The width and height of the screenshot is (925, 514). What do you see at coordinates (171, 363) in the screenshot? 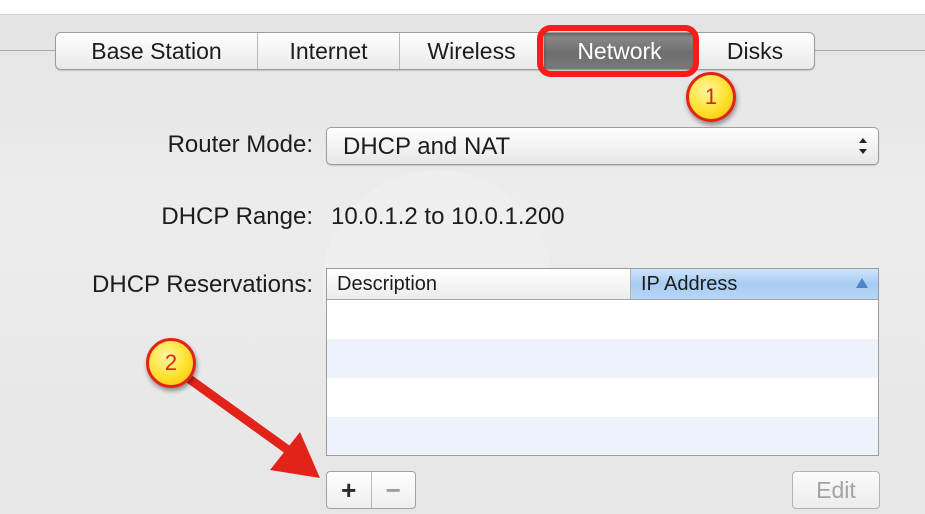
I see `callout-badge-2: 2` at bounding box center [171, 363].